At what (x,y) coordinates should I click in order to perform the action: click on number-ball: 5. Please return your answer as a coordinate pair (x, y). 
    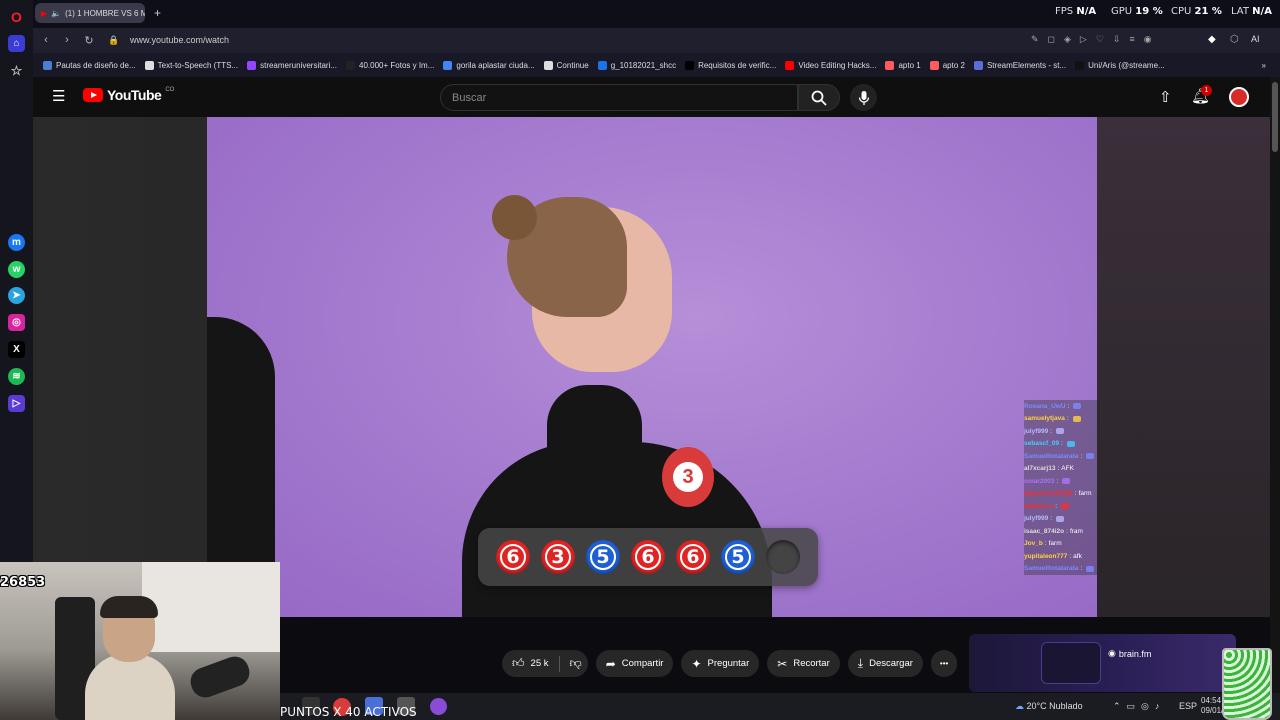
    Looking at the image, I should click on (603, 557).